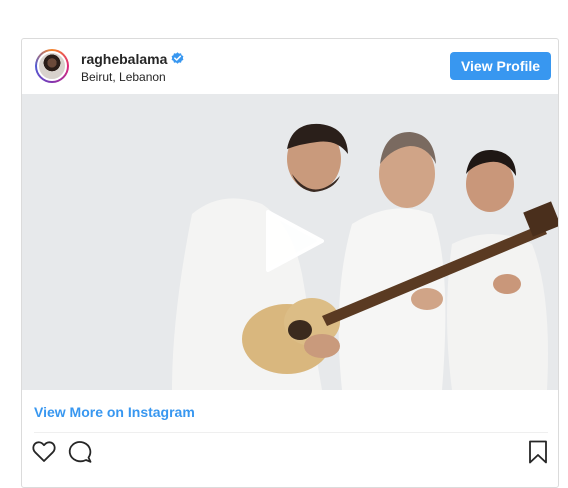  What do you see at coordinates (80, 452) in the screenshot?
I see `comment-icon` at bounding box center [80, 452].